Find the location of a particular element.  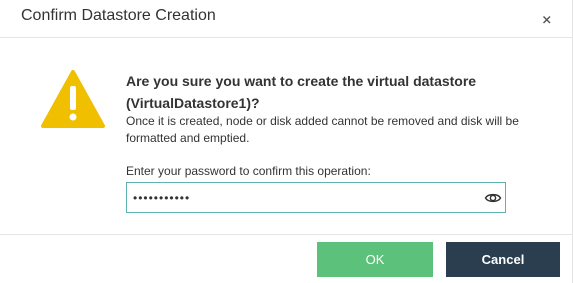

eye-icon is located at coordinates (493, 198).